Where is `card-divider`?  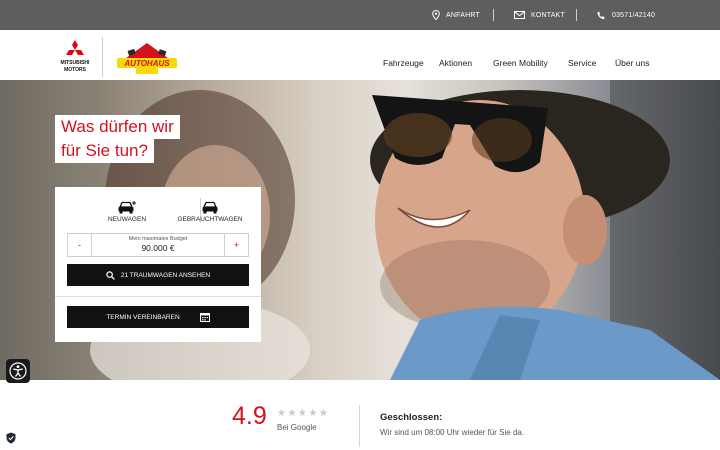 card-divider is located at coordinates (158, 296).